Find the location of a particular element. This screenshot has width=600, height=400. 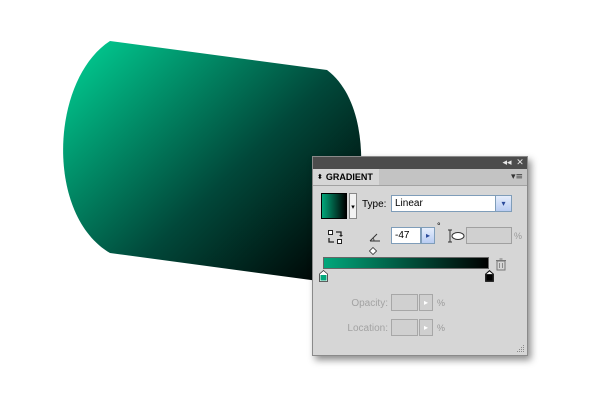

type-dropdown-icon: ▾ is located at coordinates (503, 203).